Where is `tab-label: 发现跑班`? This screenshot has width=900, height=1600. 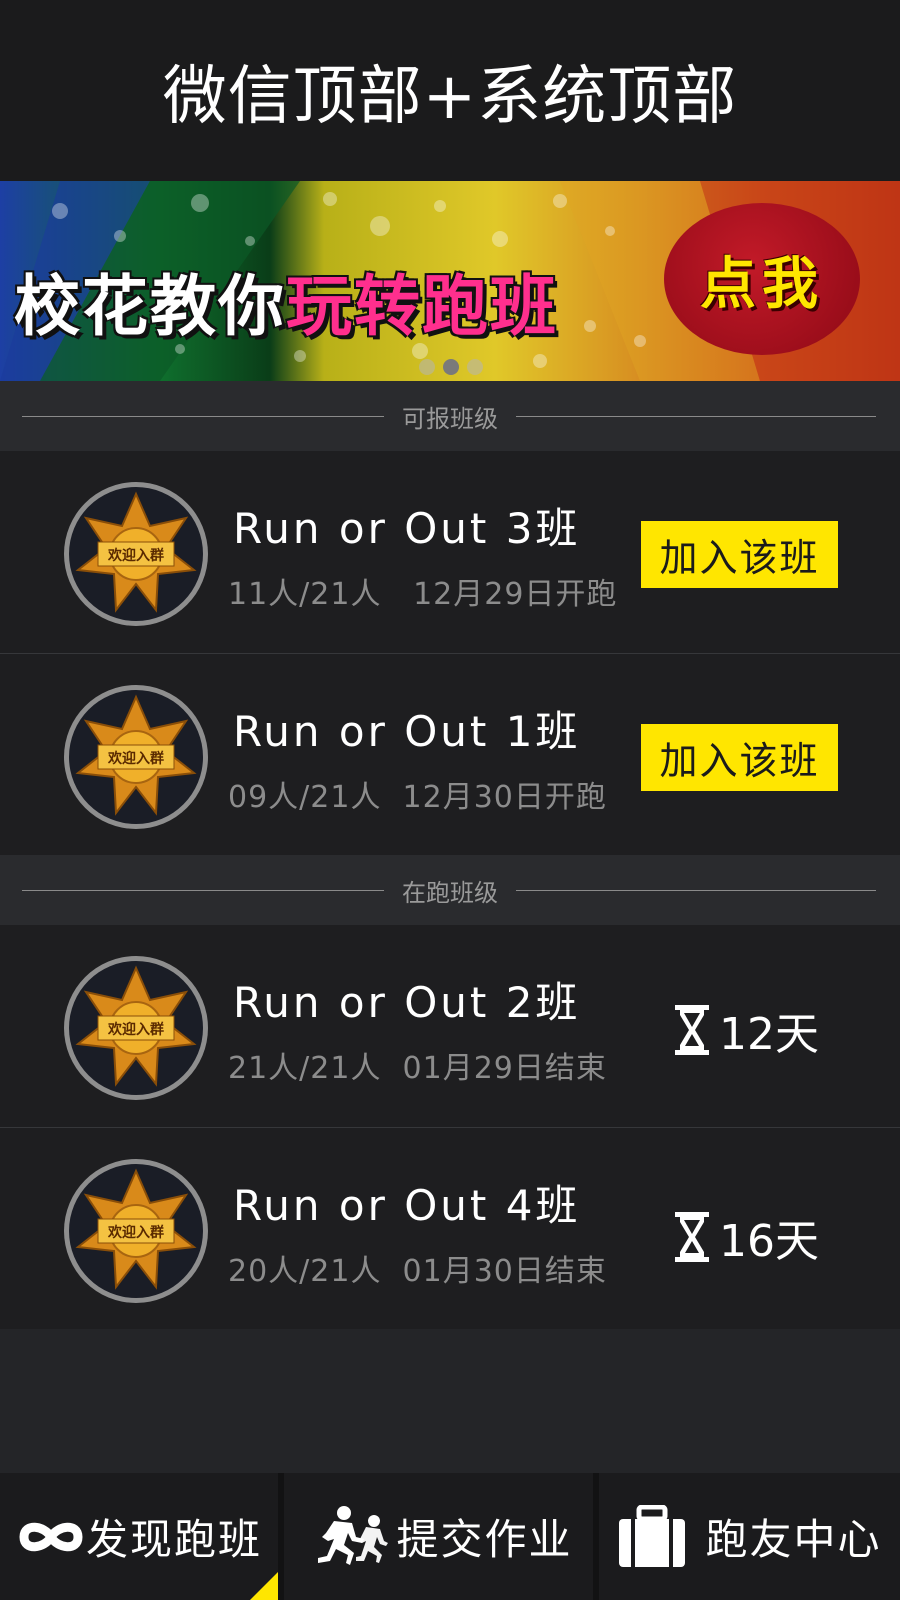
tab-label: 发现跑班 is located at coordinates (173, 1539).